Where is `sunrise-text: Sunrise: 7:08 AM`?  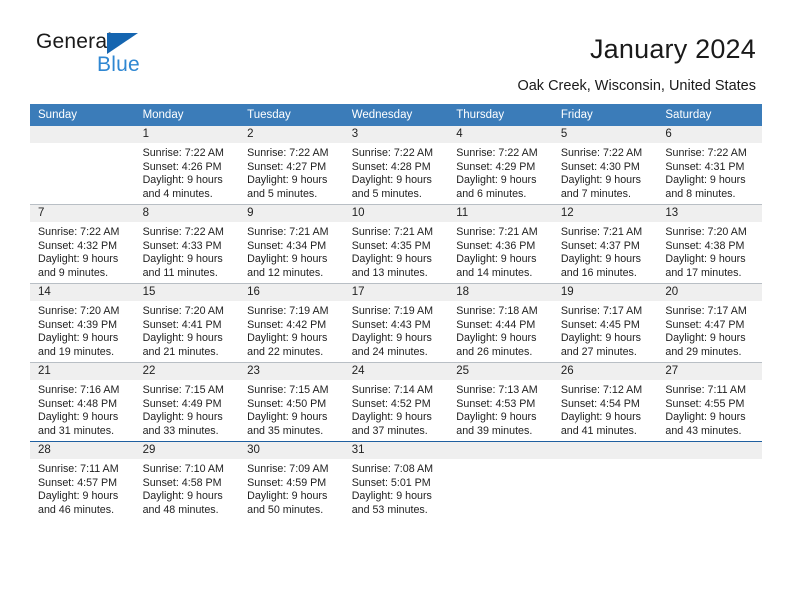 sunrise-text: Sunrise: 7:08 AM is located at coordinates (392, 469).